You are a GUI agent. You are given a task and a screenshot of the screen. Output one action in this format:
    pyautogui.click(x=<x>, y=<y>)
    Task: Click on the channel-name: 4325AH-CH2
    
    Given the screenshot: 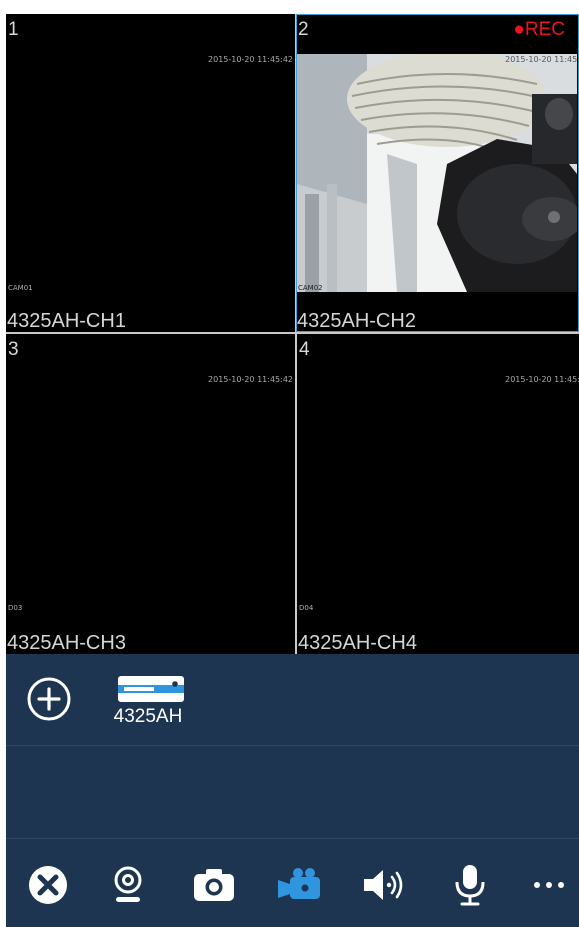 What is the action you would take?
    pyautogui.click(x=356, y=321)
    